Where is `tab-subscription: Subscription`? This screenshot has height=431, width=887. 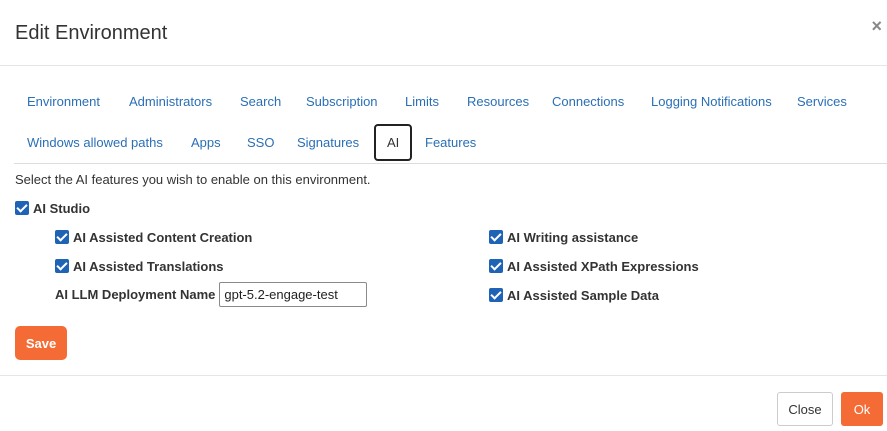
tab-subscription: Subscription is located at coordinates (342, 101).